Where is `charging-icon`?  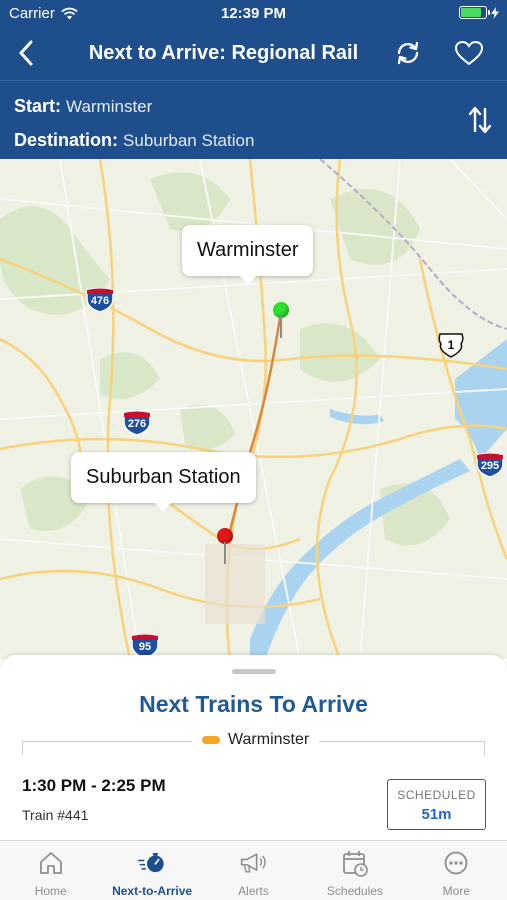
charging-icon is located at coordinates (495, 12).